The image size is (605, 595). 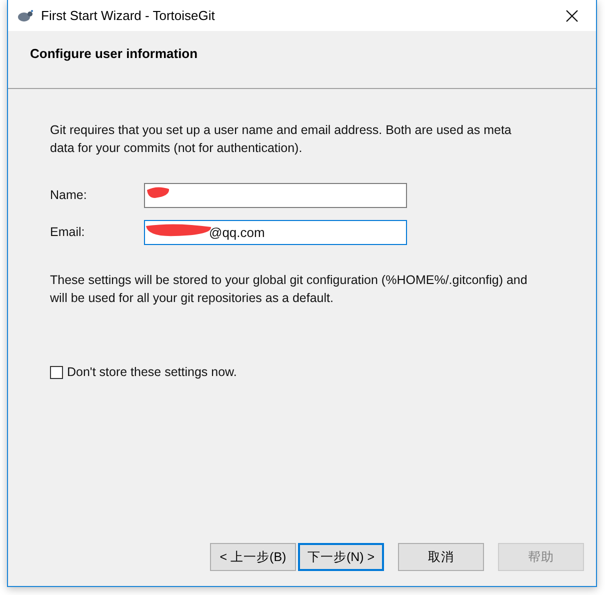 What do you see at coordinates (114, 53) in the screenshot?
I see `page-heading: Configure user information` at bounding box center [114, 53].